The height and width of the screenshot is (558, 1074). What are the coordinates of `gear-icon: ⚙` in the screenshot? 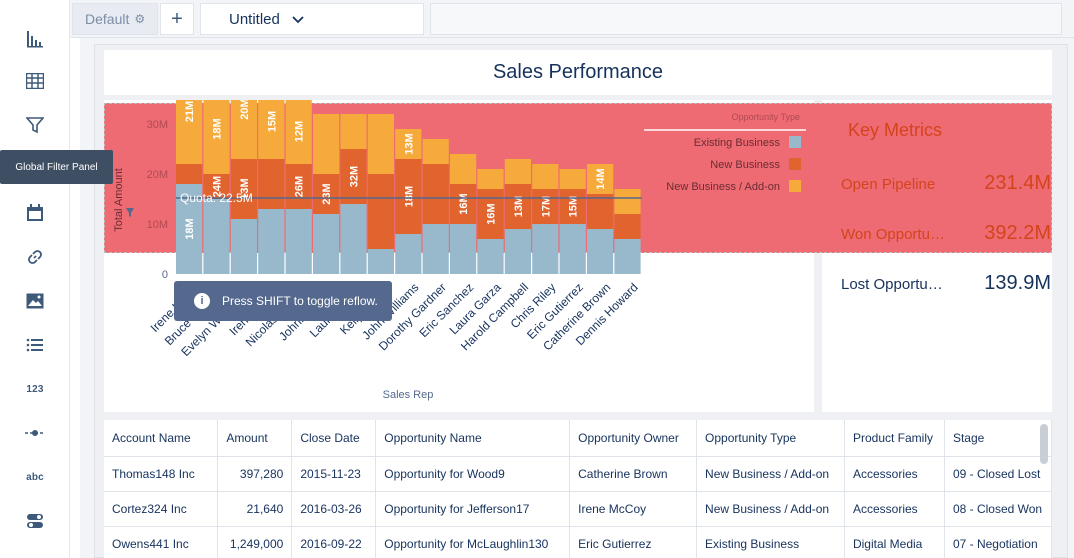 It's located at (139, 19).